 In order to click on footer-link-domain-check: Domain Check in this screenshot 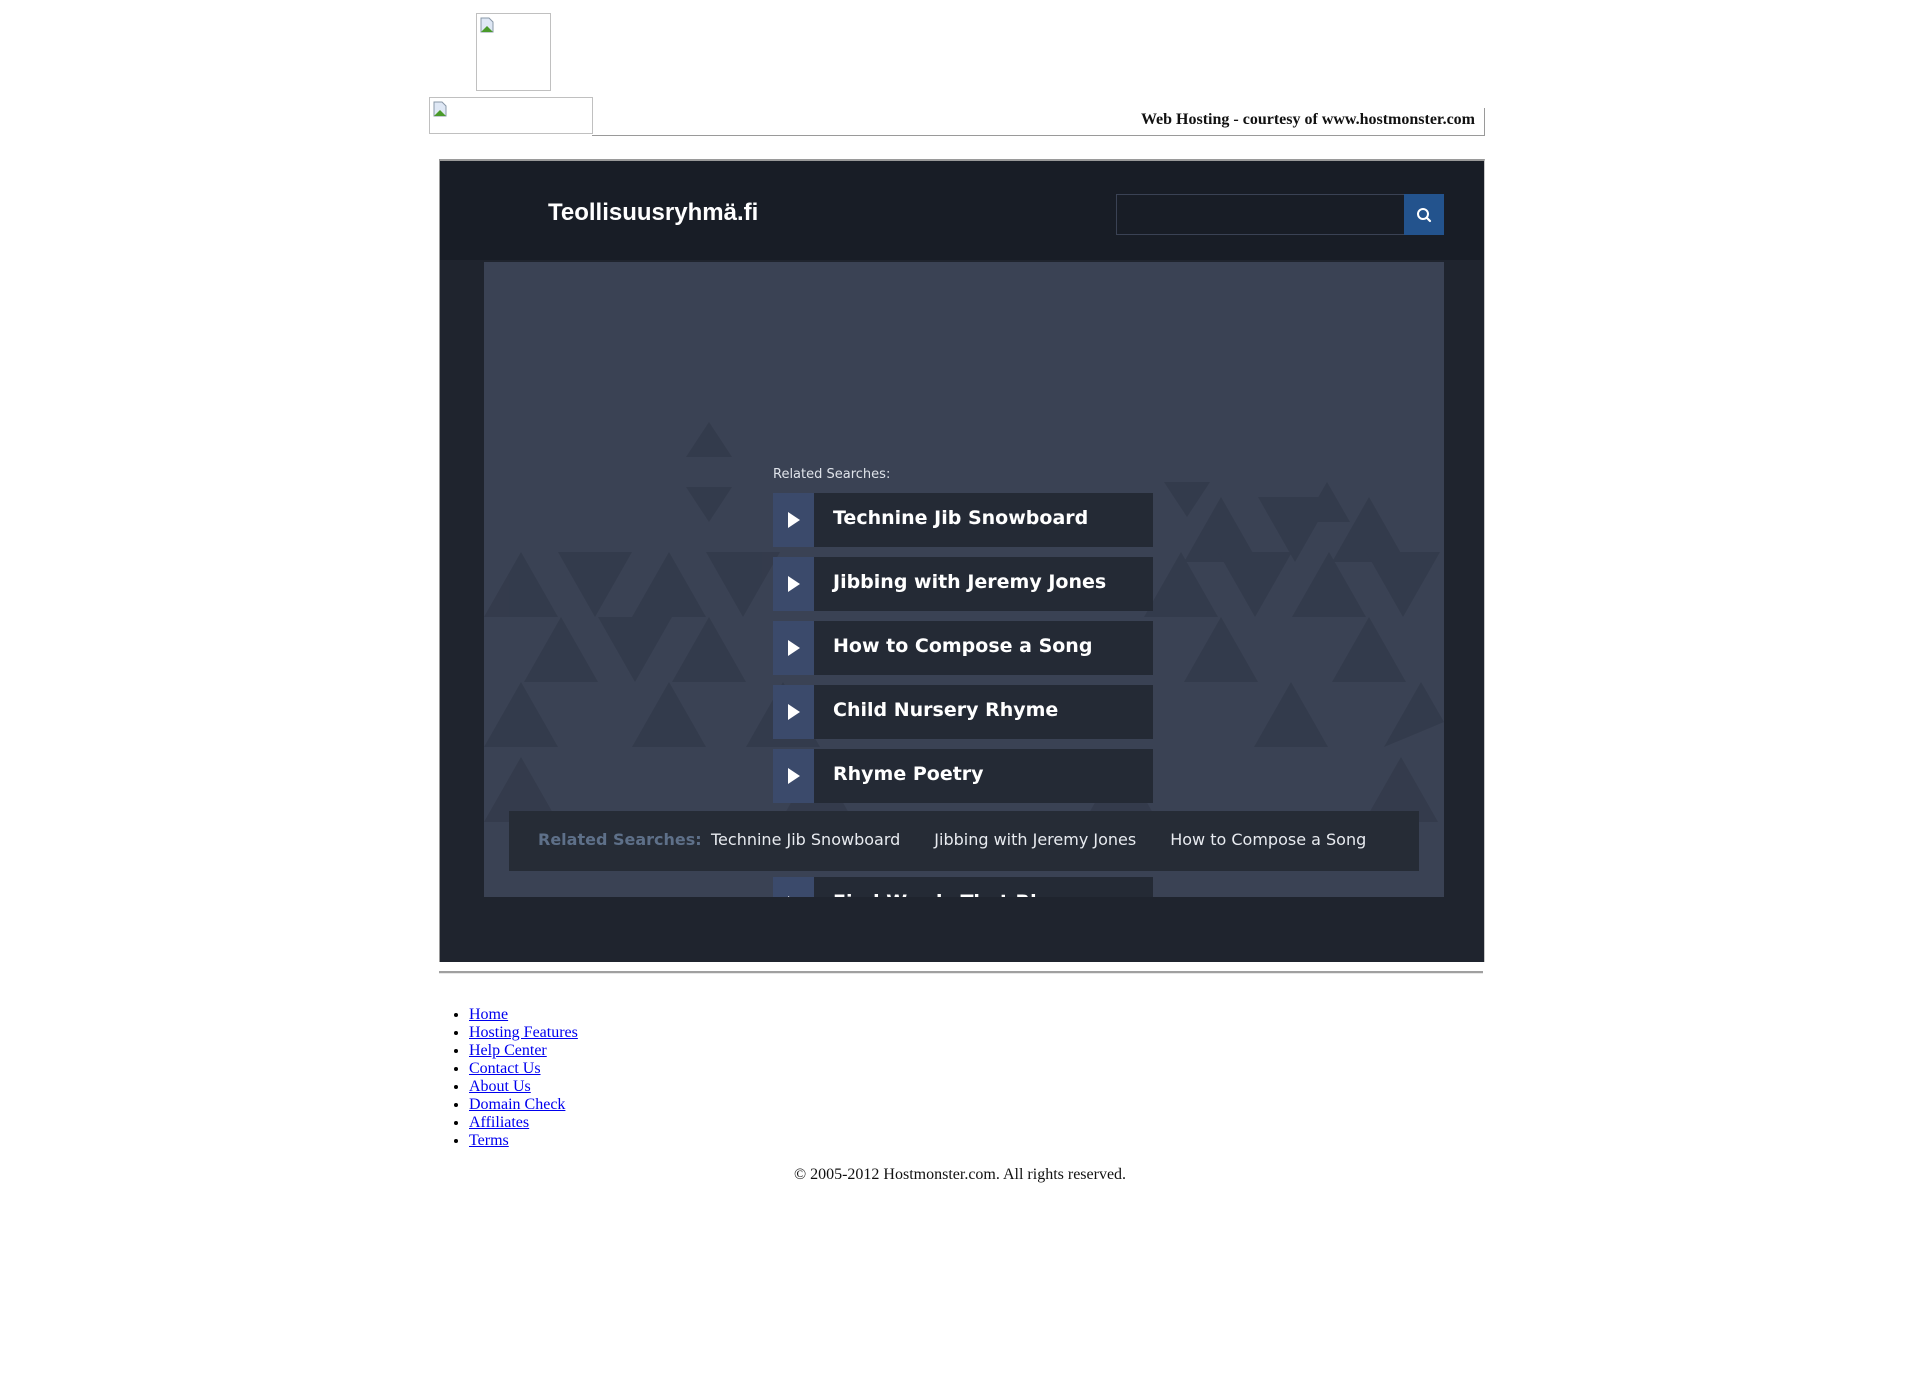, I will do `click(517, 1104)`.